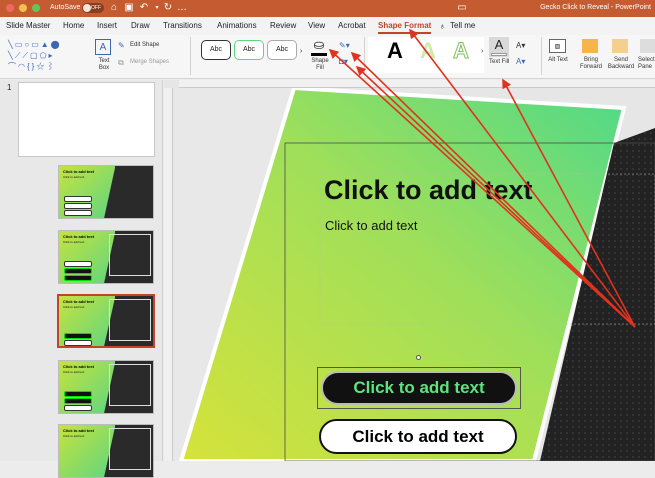  What do you see at coordinates (106, 192) in the screenshot?
I see `layout-thumbnail-1: Click to add text Click to add text` at bounding box center [106, 192].